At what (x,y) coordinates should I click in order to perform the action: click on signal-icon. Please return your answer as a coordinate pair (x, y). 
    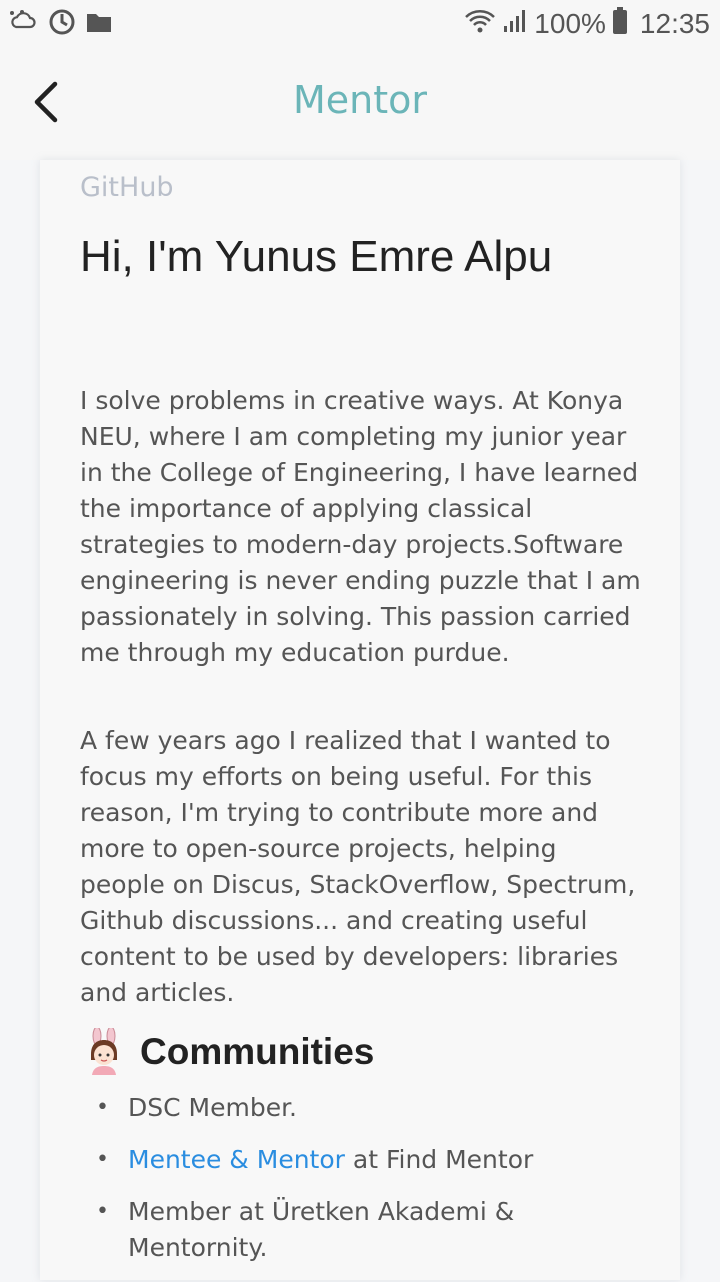
    Looking at the image, I should click on (515, 24).